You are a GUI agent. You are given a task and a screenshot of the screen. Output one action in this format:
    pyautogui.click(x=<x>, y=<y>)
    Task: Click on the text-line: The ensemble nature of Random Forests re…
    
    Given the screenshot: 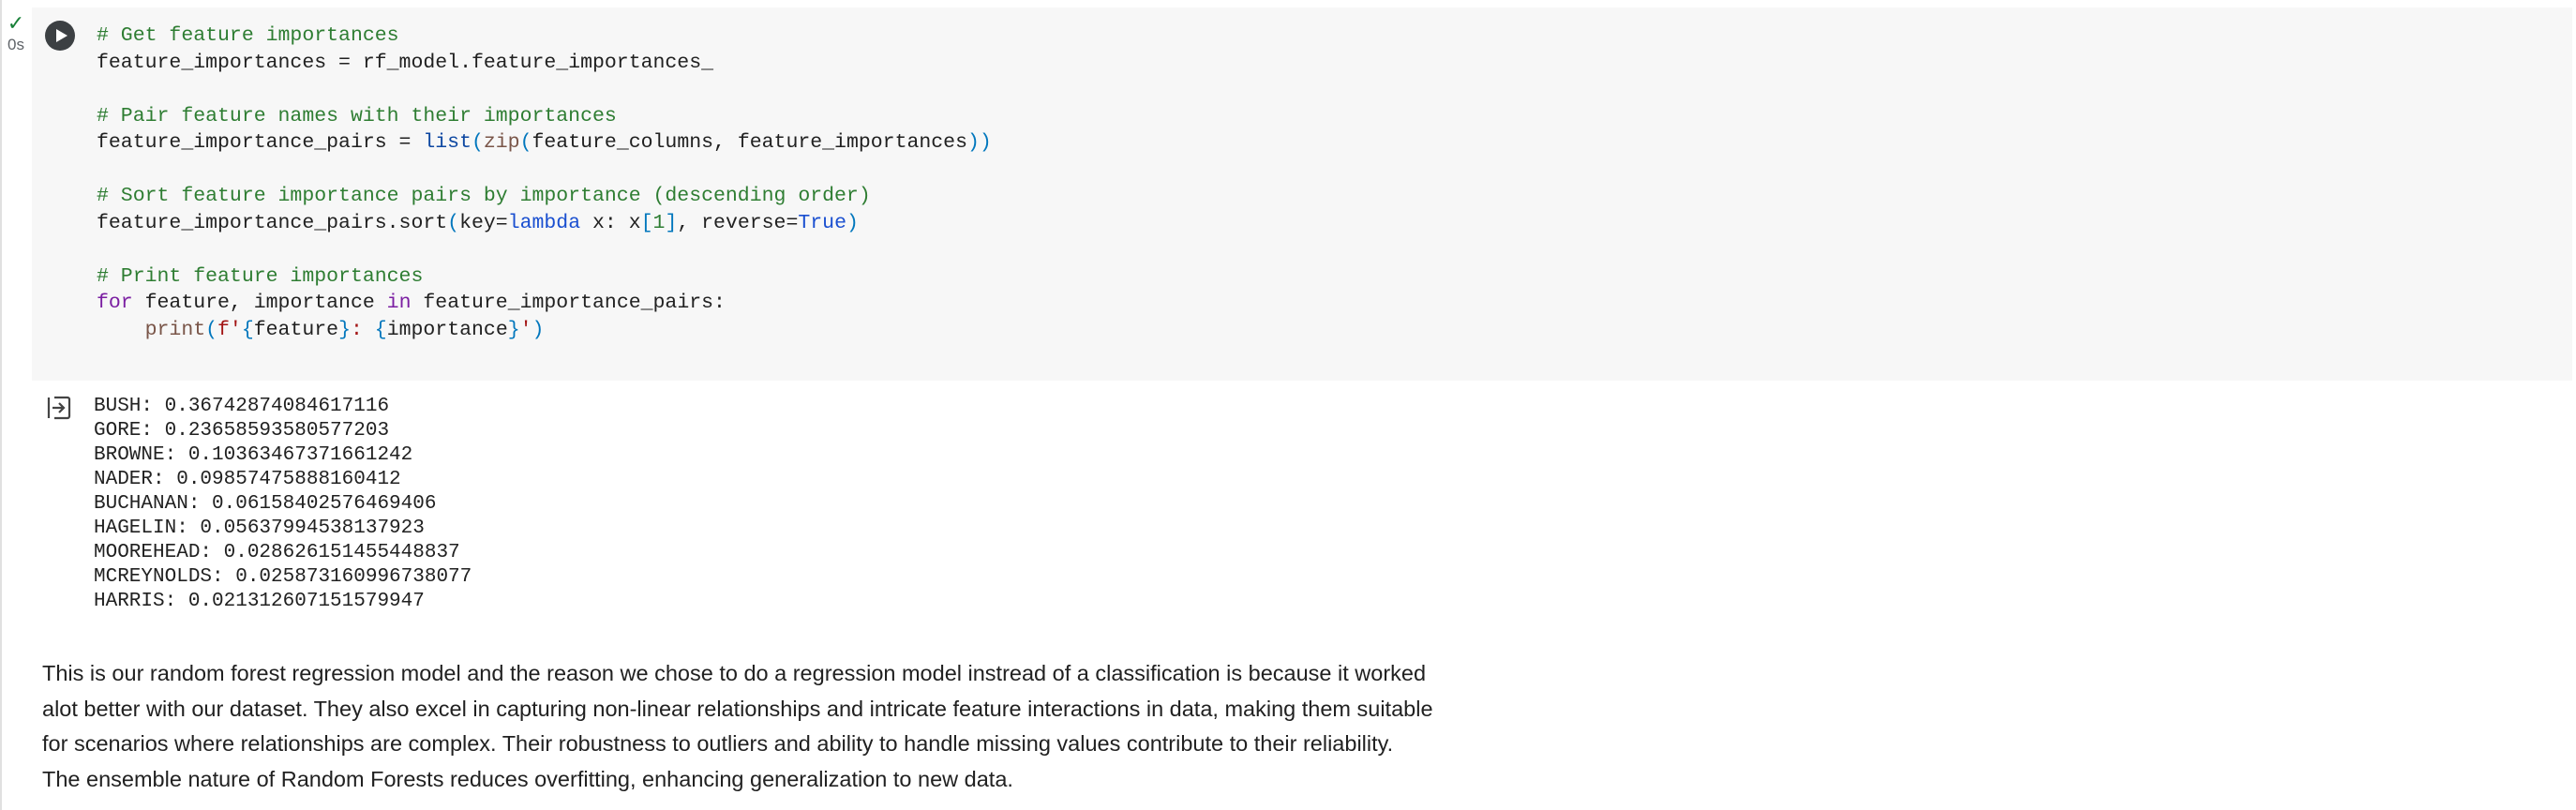 What is the action you would take?
    pyautogui.click(x=528, y=778)
    